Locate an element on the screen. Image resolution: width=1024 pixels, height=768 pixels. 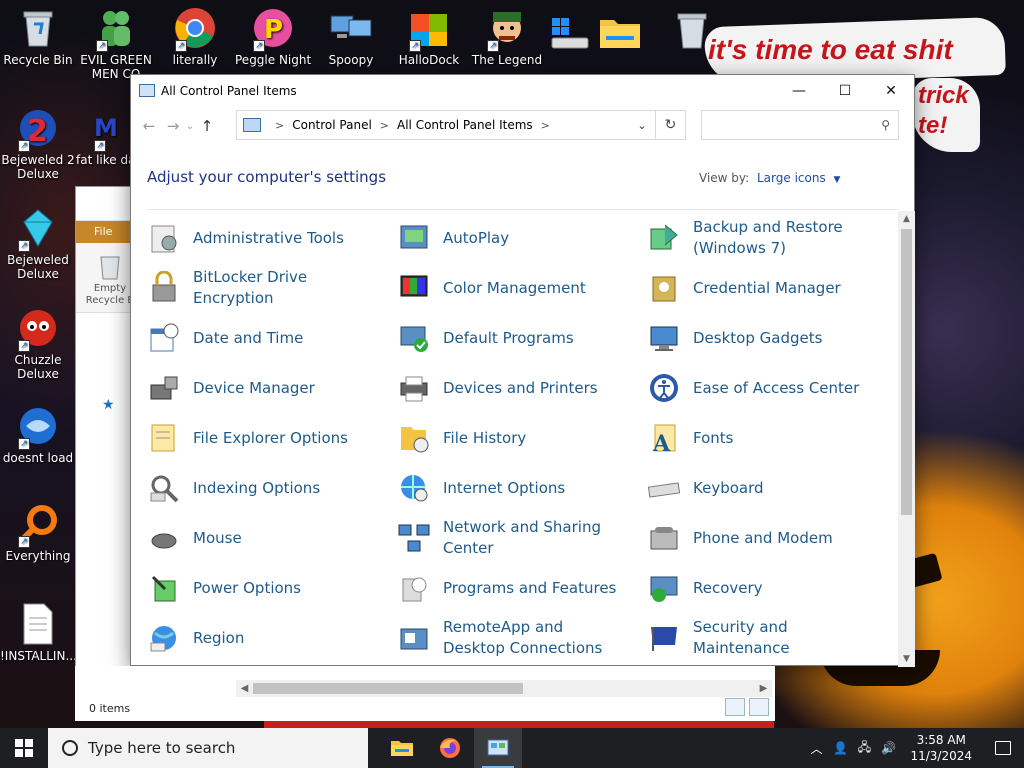
large-icons-view-icon is located at coordinates (759, 707).